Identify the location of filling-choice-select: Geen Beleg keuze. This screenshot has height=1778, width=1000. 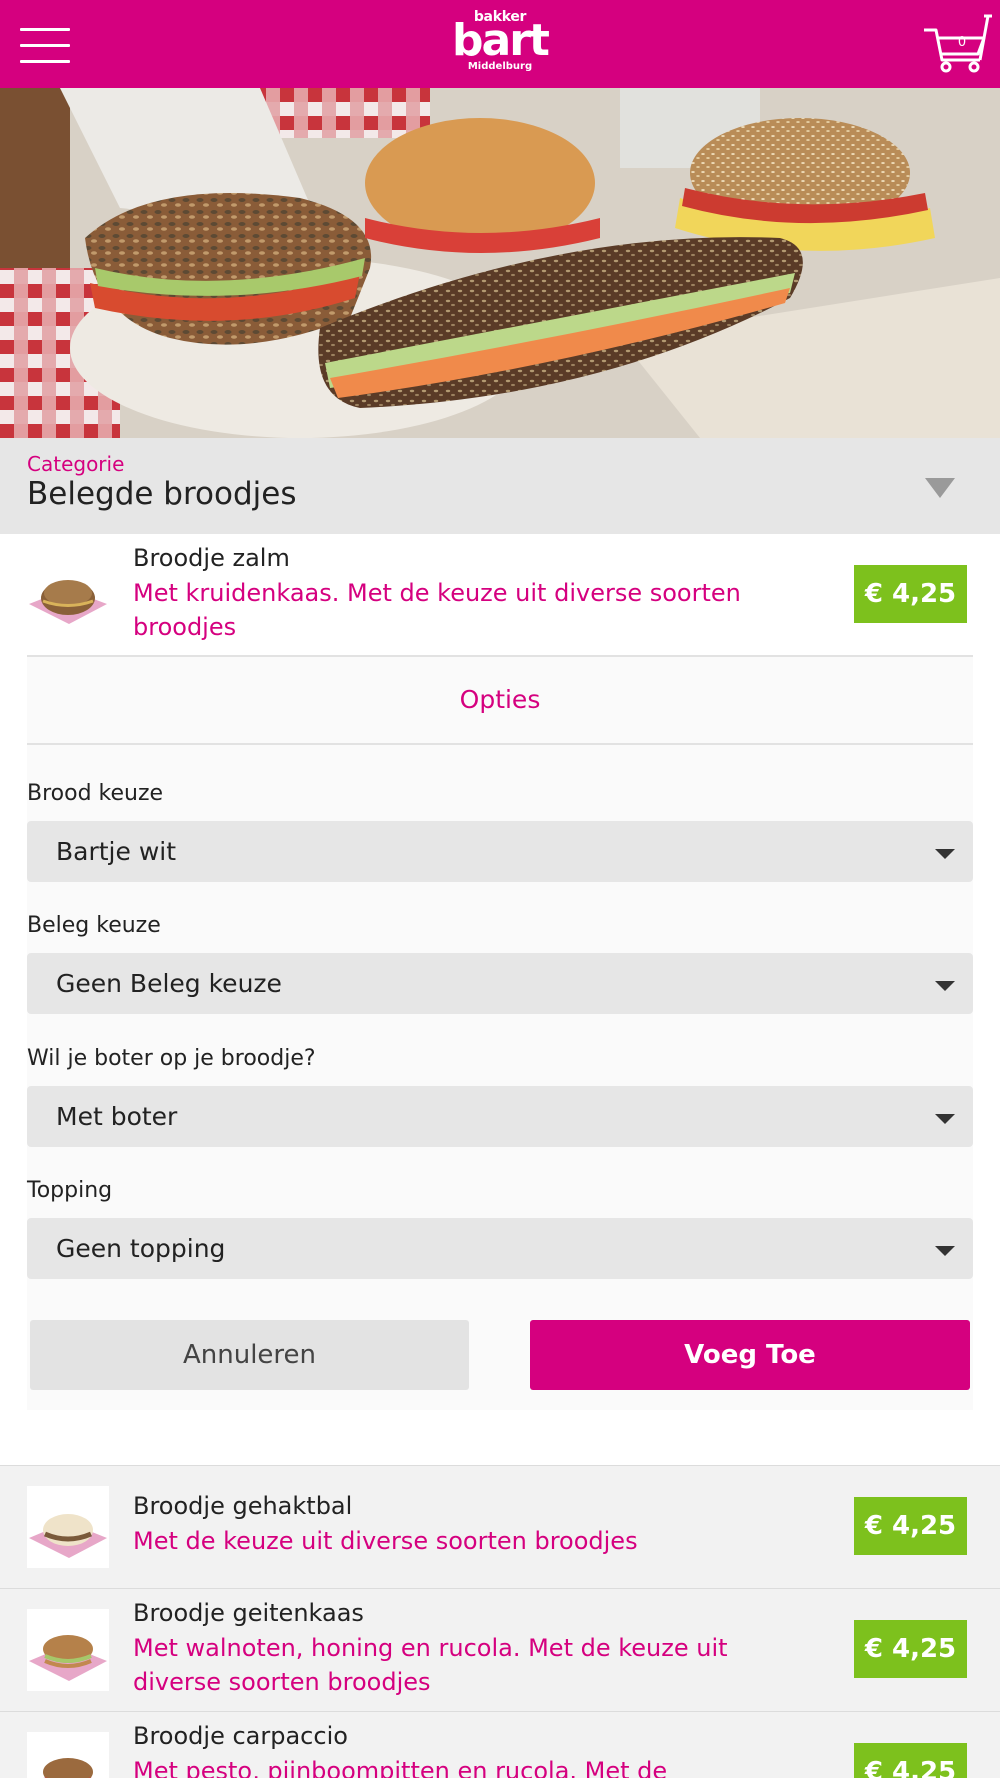
(500, 983).